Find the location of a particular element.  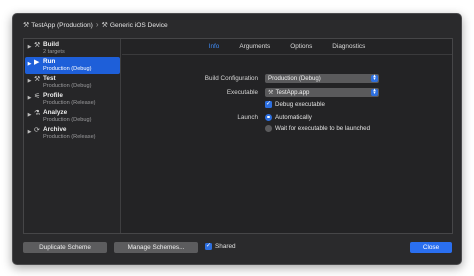

shared-toggle: ✓ Shared is located at coordinates (220, 246).